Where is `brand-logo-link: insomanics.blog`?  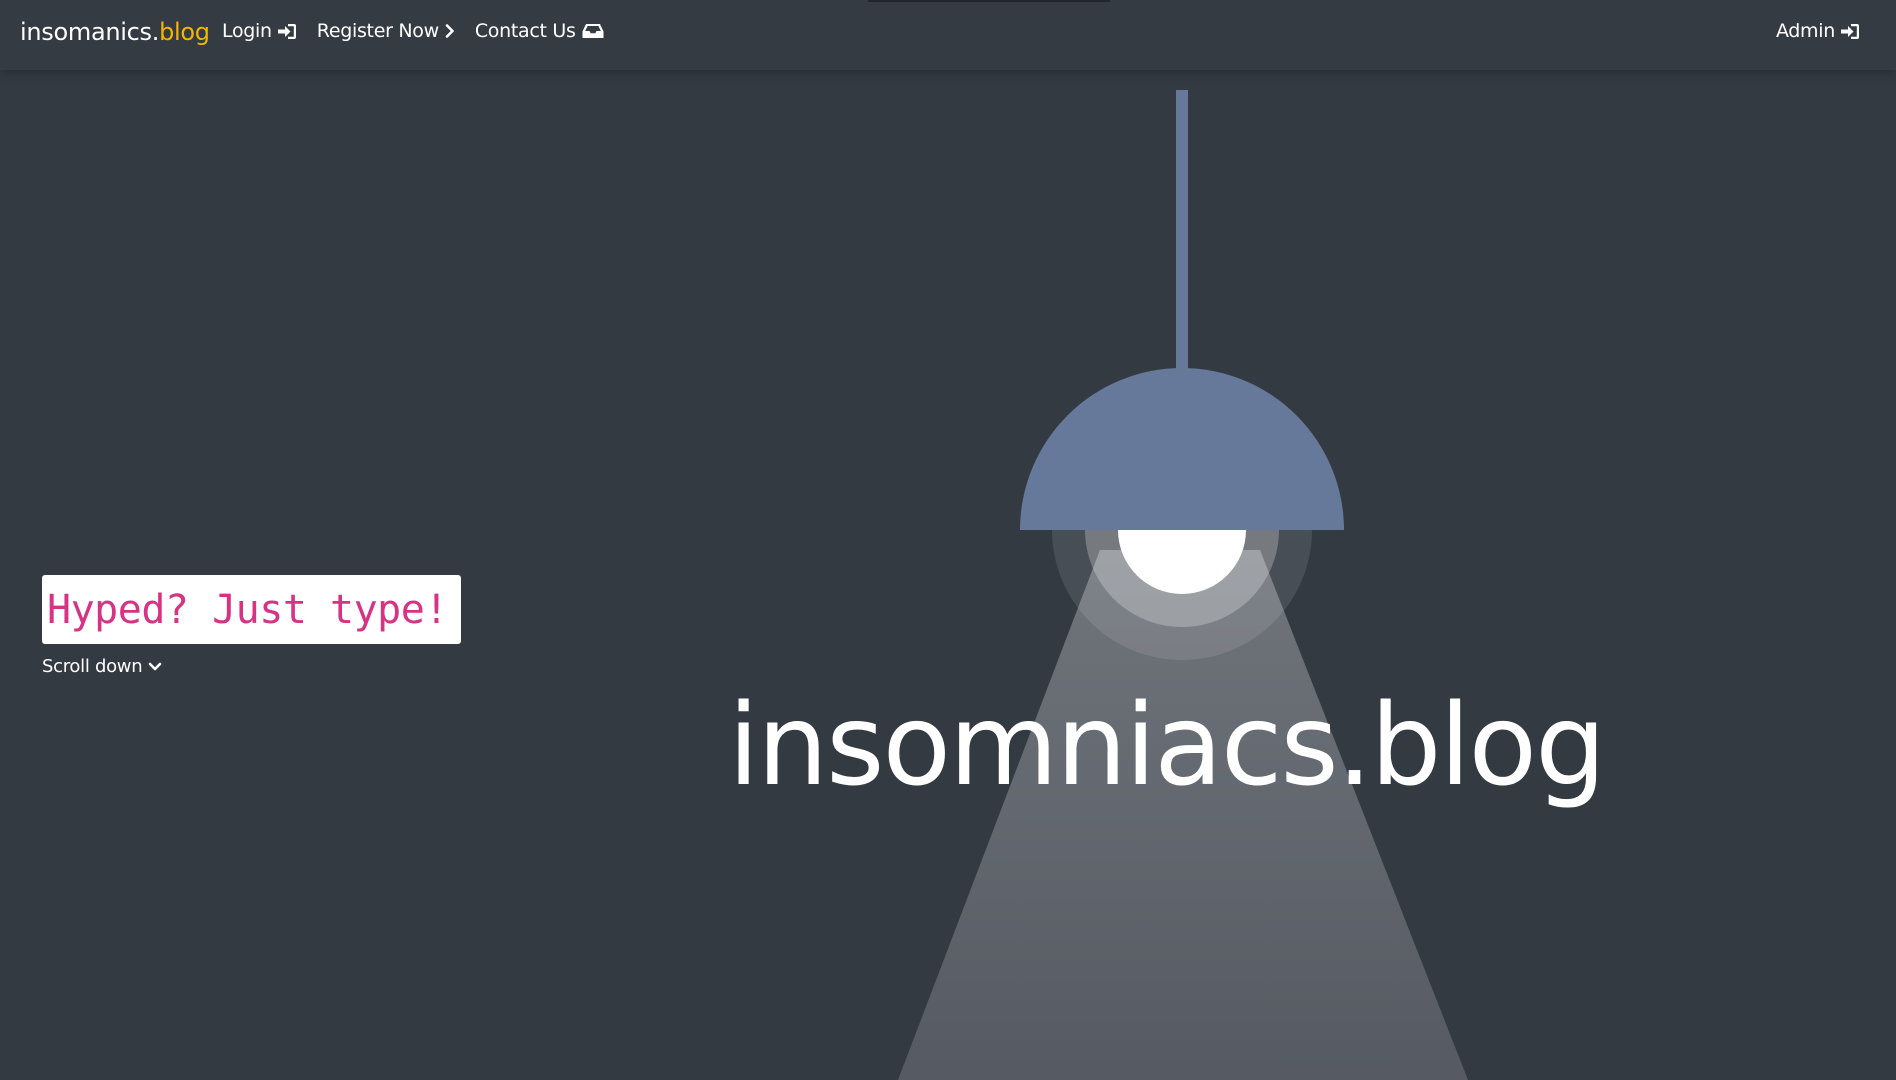 brand-logo-link: insomanics.blog is located at coordinates (115, 32).